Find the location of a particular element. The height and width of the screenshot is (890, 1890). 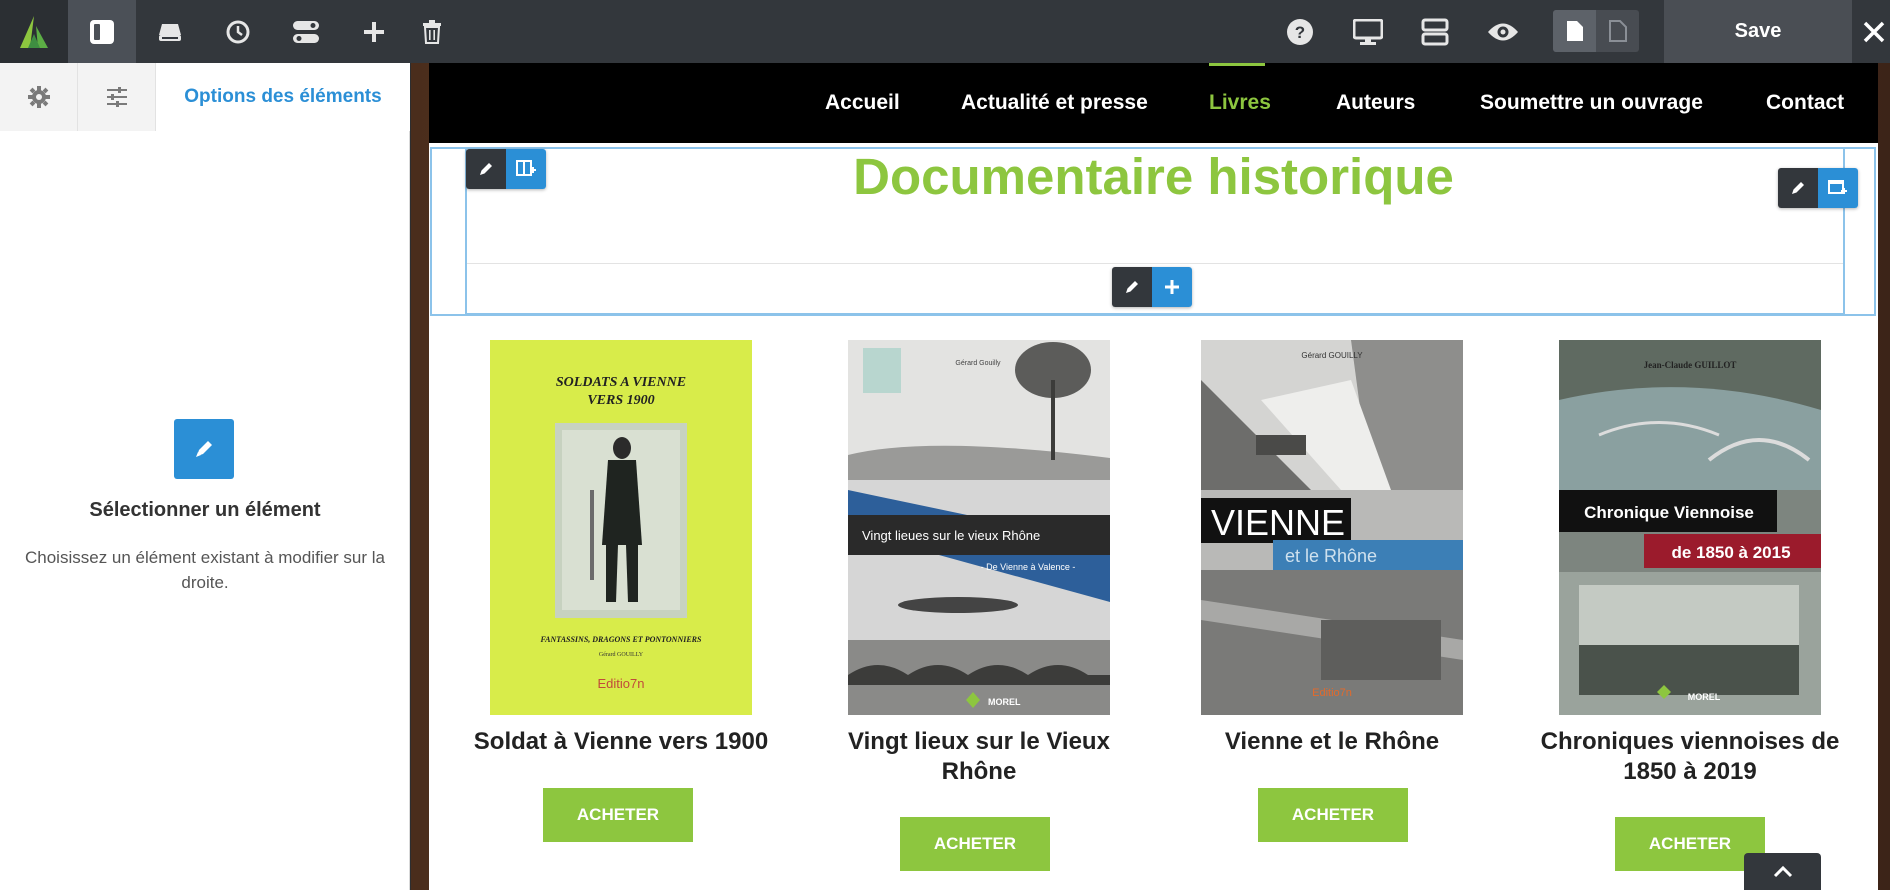

gear-icon is located at coordinates (38, 97).